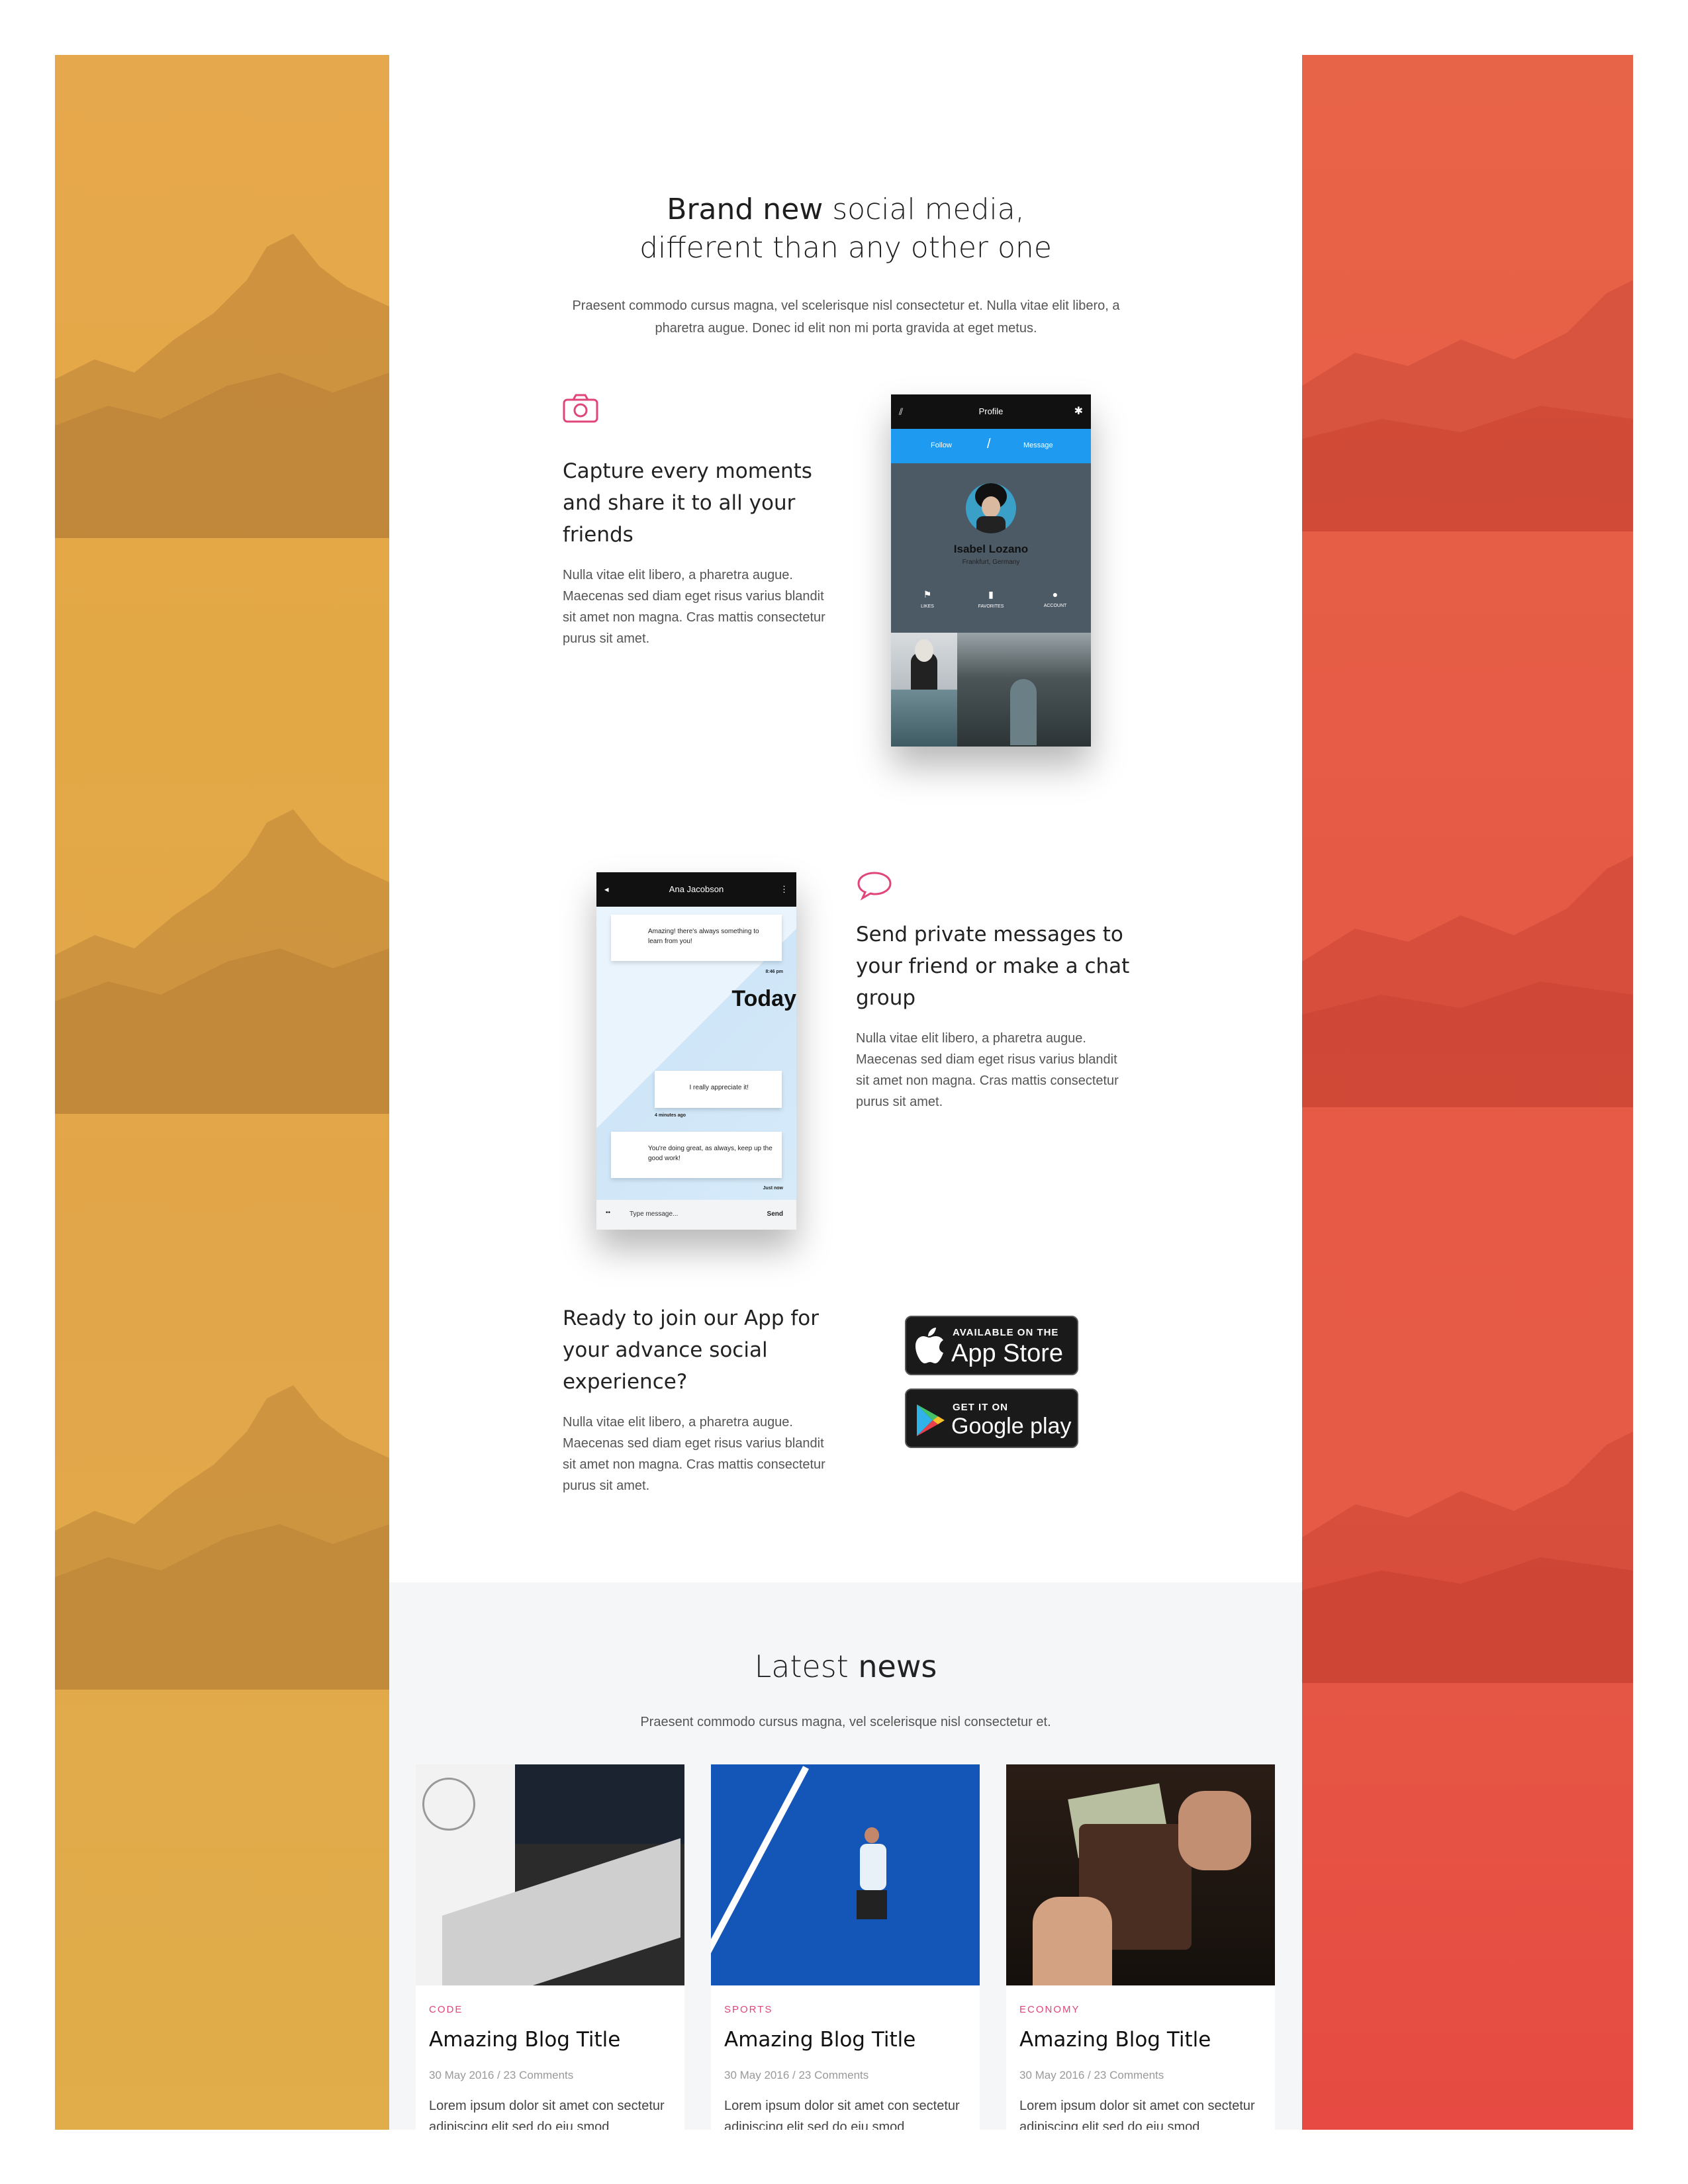 This screenshot has height=2184, width=1688. I want to click on profile-phone-header: ⫽ Profile ✱, so click(991, 412).